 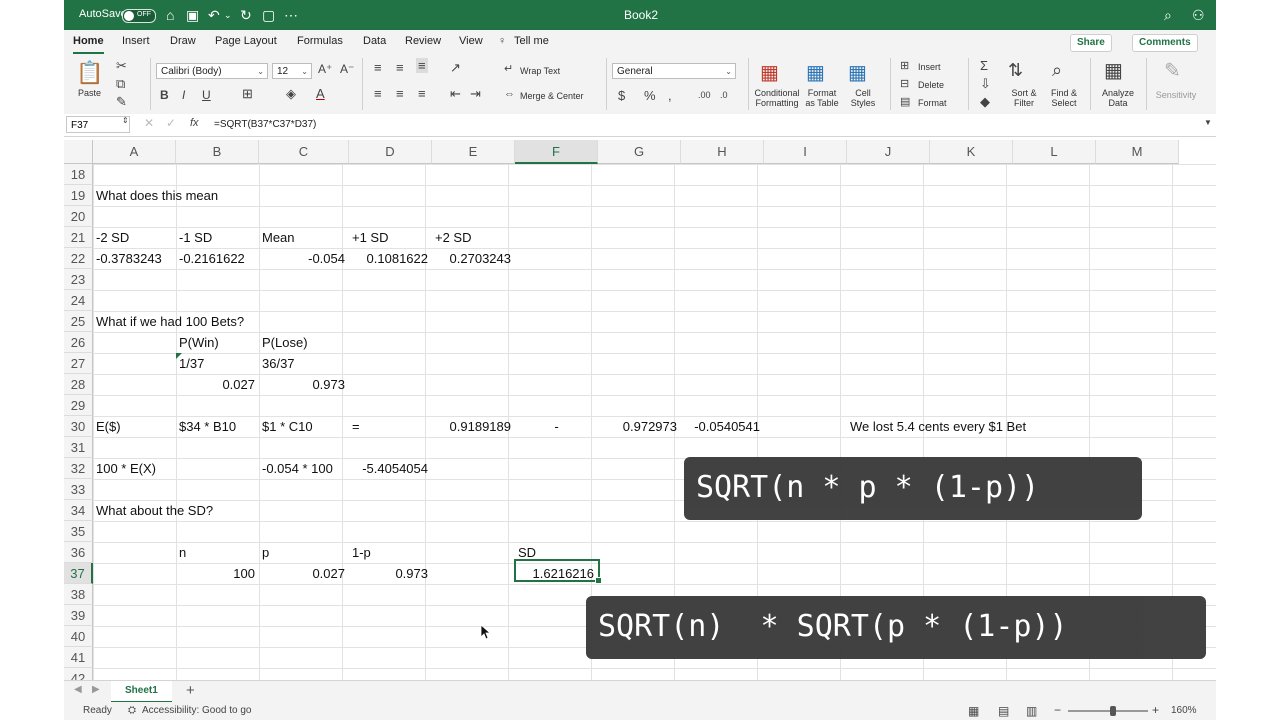 What do you see at coordinates (78, 594) in the screenshot?
I see `row-header-38: 38` at bounding box center [78, 594].